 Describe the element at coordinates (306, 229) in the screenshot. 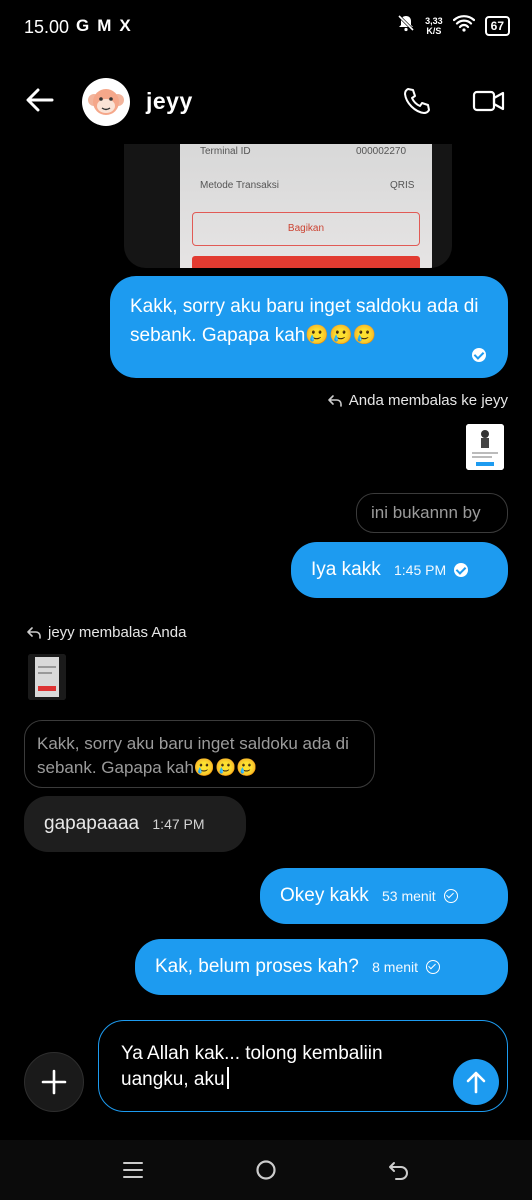

I see `photo-share-button: Bagikan` at that location.